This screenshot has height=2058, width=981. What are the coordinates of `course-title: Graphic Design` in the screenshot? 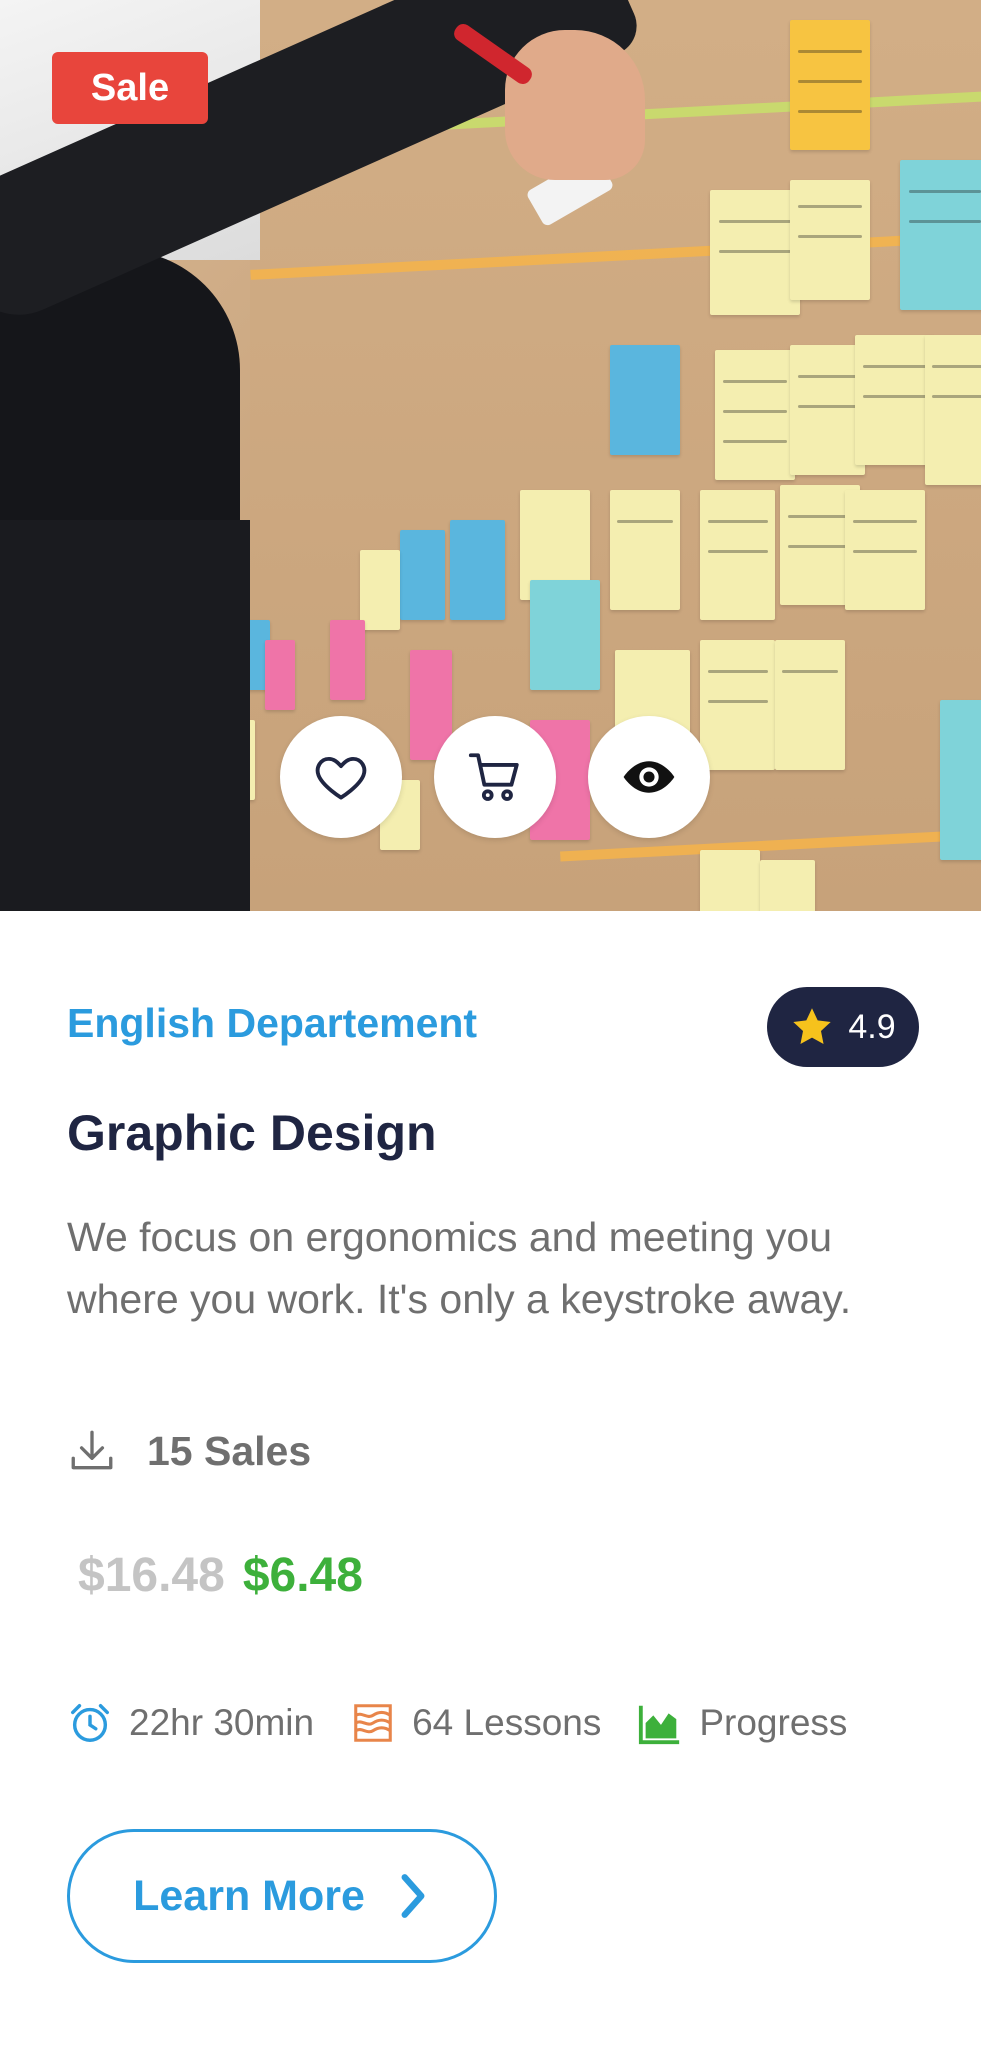 It's located at (252, 1133).